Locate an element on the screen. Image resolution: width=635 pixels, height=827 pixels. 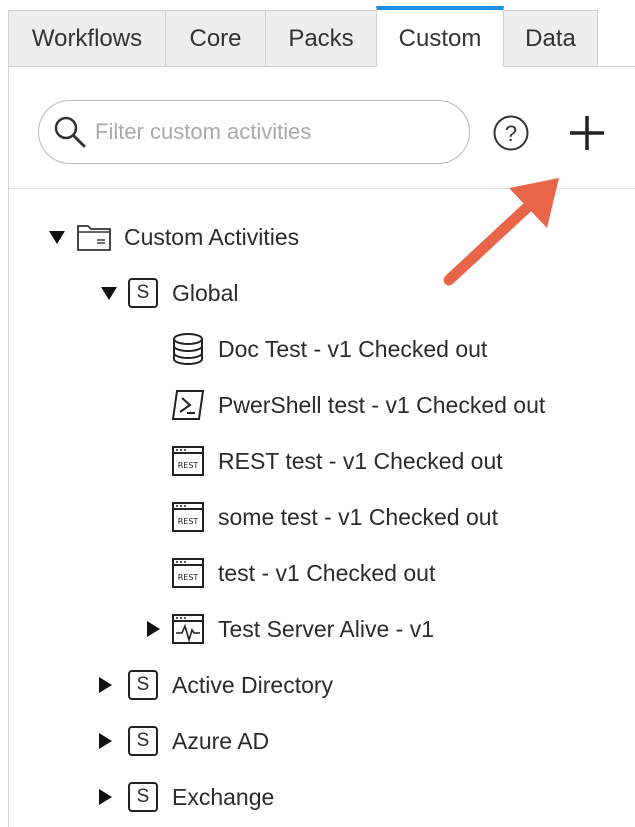
add-activity-button is located at coordinates (587, 135).